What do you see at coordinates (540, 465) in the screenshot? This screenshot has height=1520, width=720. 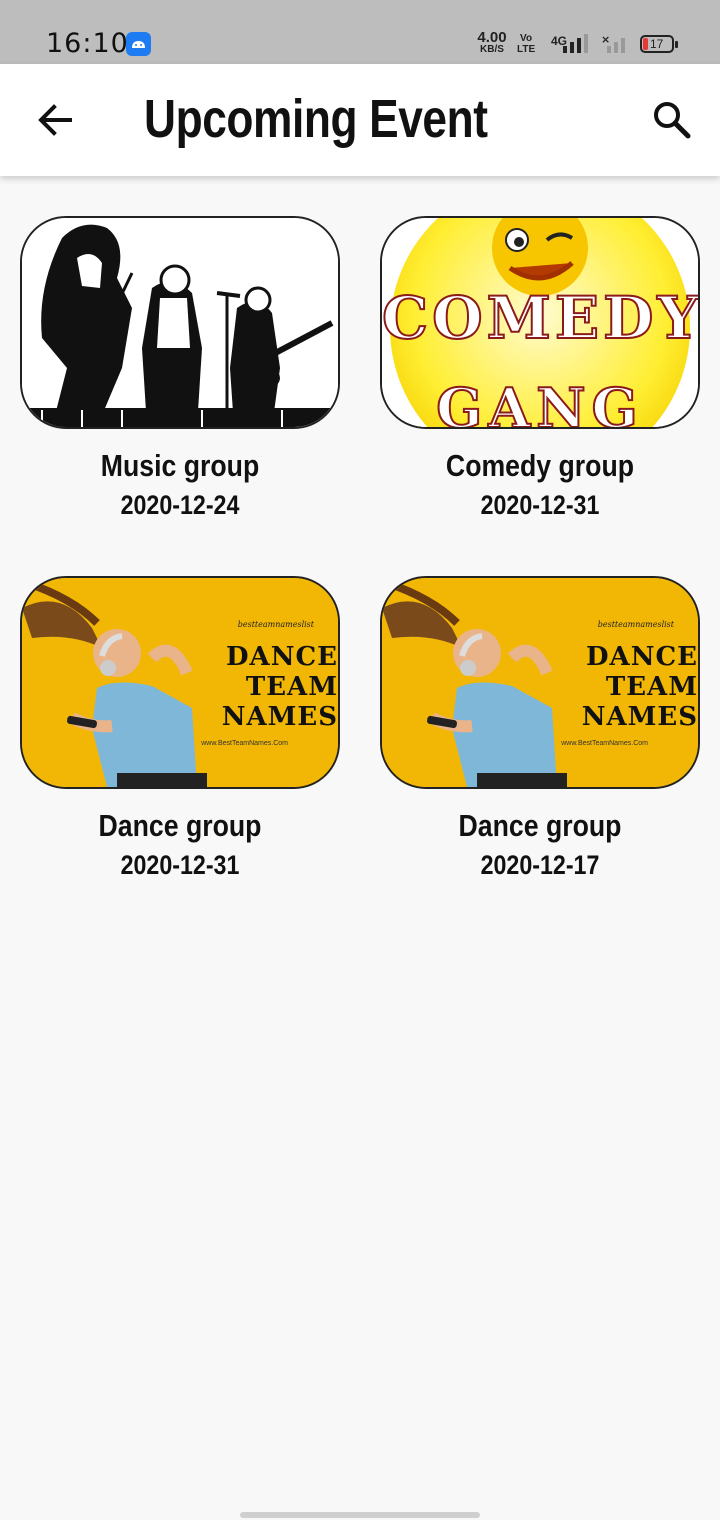 I see `event-name: Comedy group` at bounding box center [540, 465].